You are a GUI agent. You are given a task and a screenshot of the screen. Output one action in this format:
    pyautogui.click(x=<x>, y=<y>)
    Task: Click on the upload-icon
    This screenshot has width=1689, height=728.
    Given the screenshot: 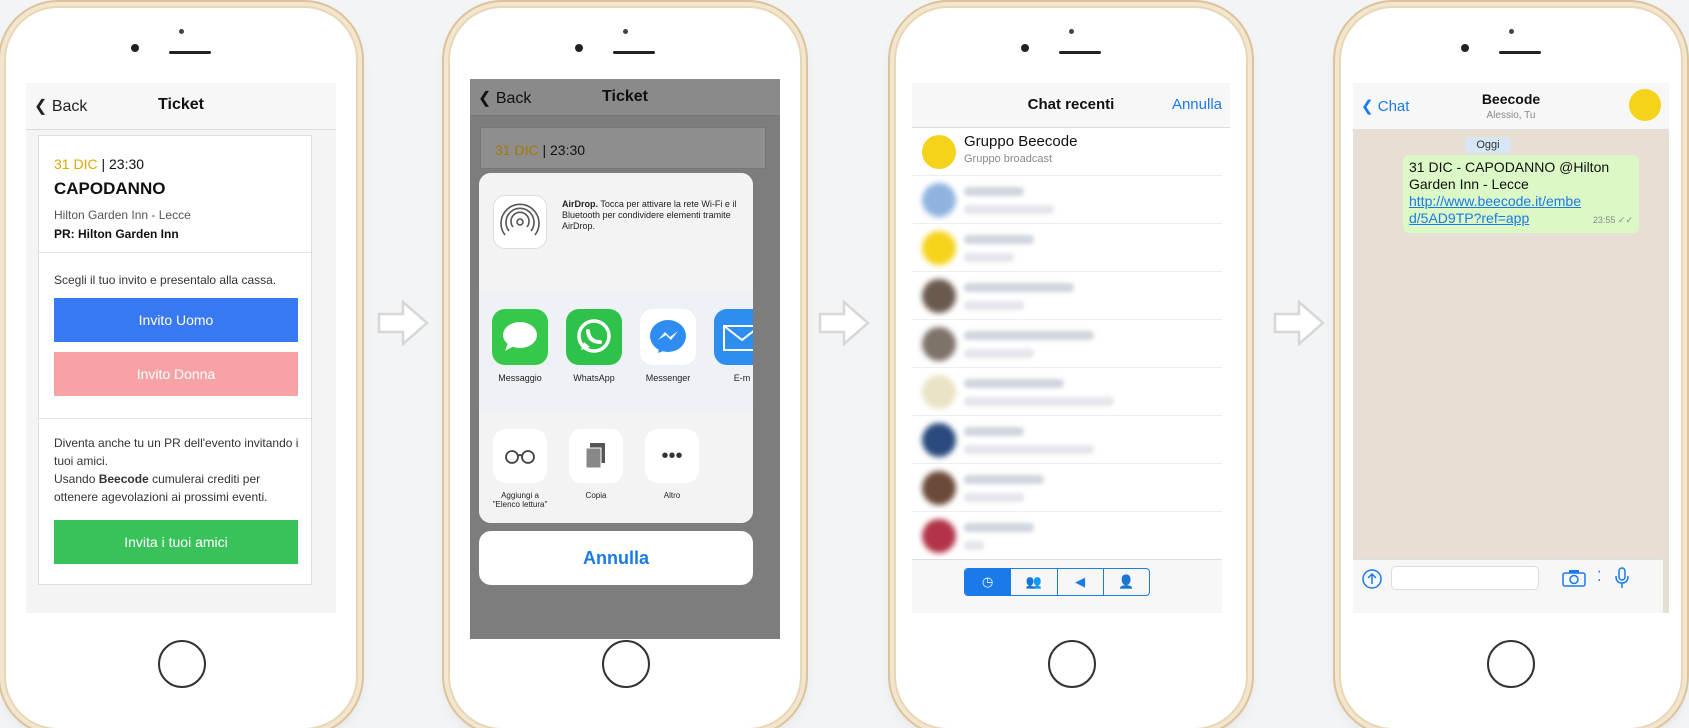 What is the action you would take?
    pyautogui.click(x=1372, y=579)
    